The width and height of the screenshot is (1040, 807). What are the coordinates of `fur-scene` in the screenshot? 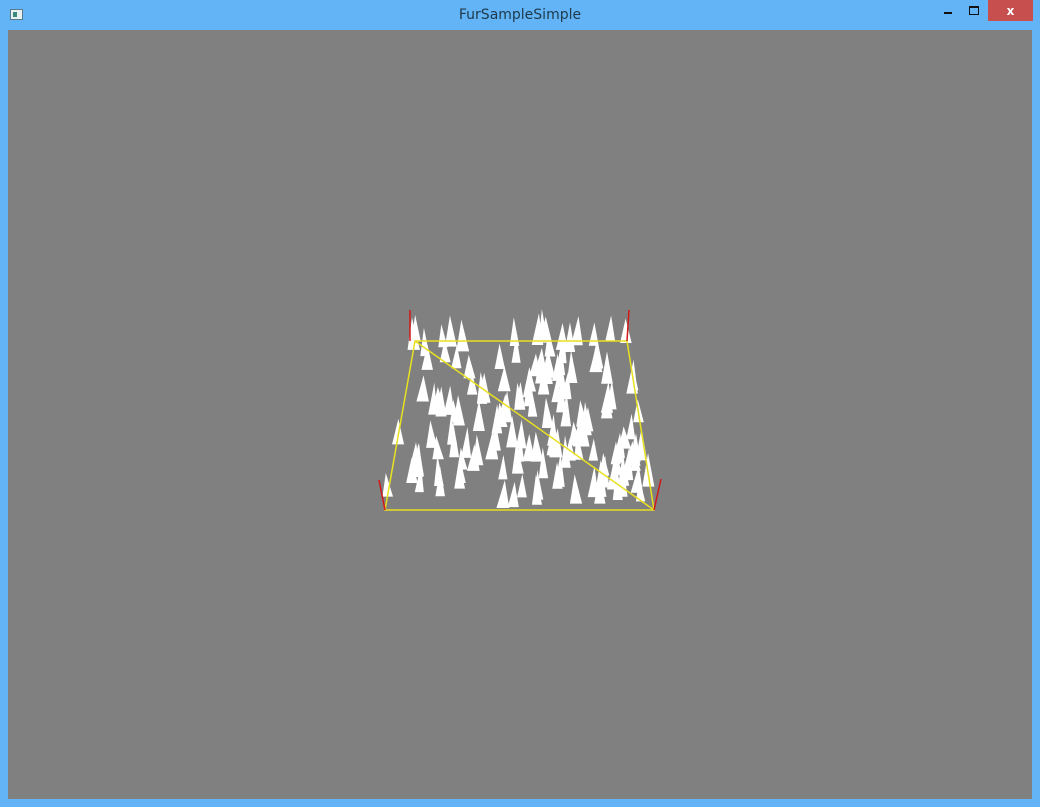 It's located at (520, 410).